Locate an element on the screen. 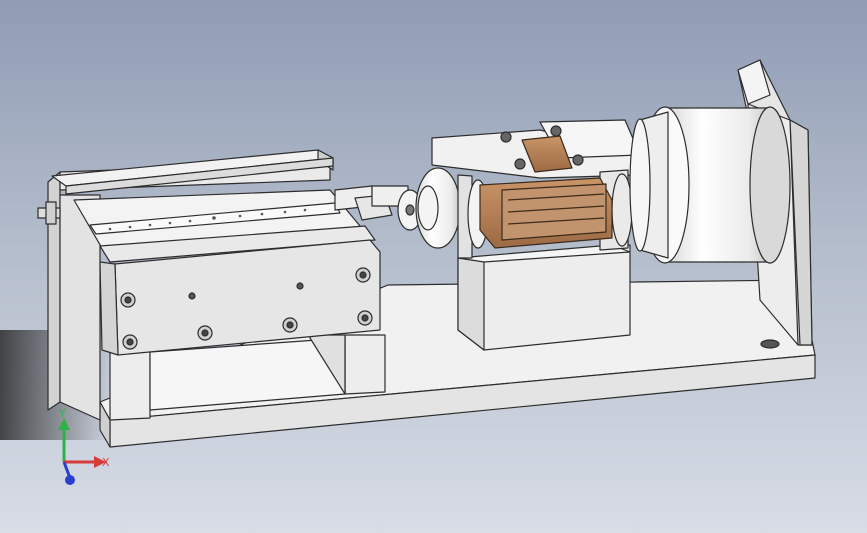  motor-drum is located at coordinates (710, 185).